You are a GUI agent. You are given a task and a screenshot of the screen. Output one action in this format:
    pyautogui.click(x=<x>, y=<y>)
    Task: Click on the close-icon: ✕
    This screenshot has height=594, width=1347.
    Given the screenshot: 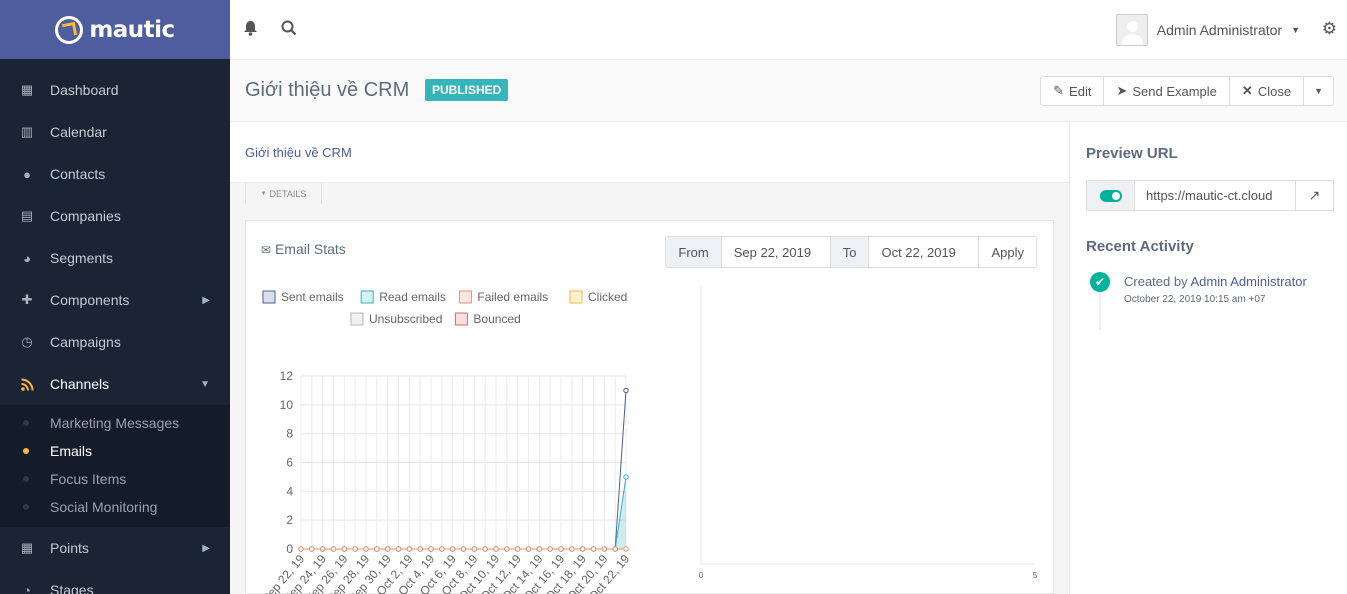 What is the action you would take?
    pyautogui.click(x=1247, y=90)
    